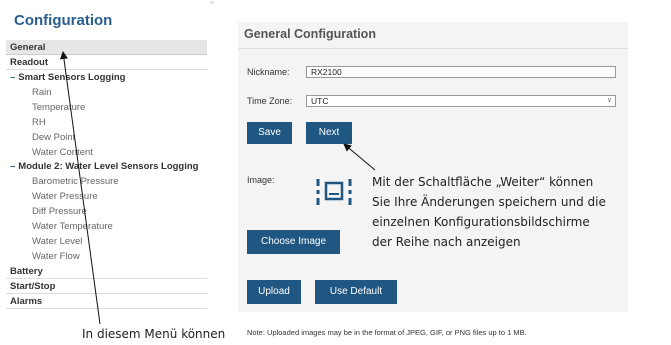  Describe the element at coordinates (489, 202) in the screenshot. I see `callout-line: Sie Ihre Änderungen speichern und die` at that location.